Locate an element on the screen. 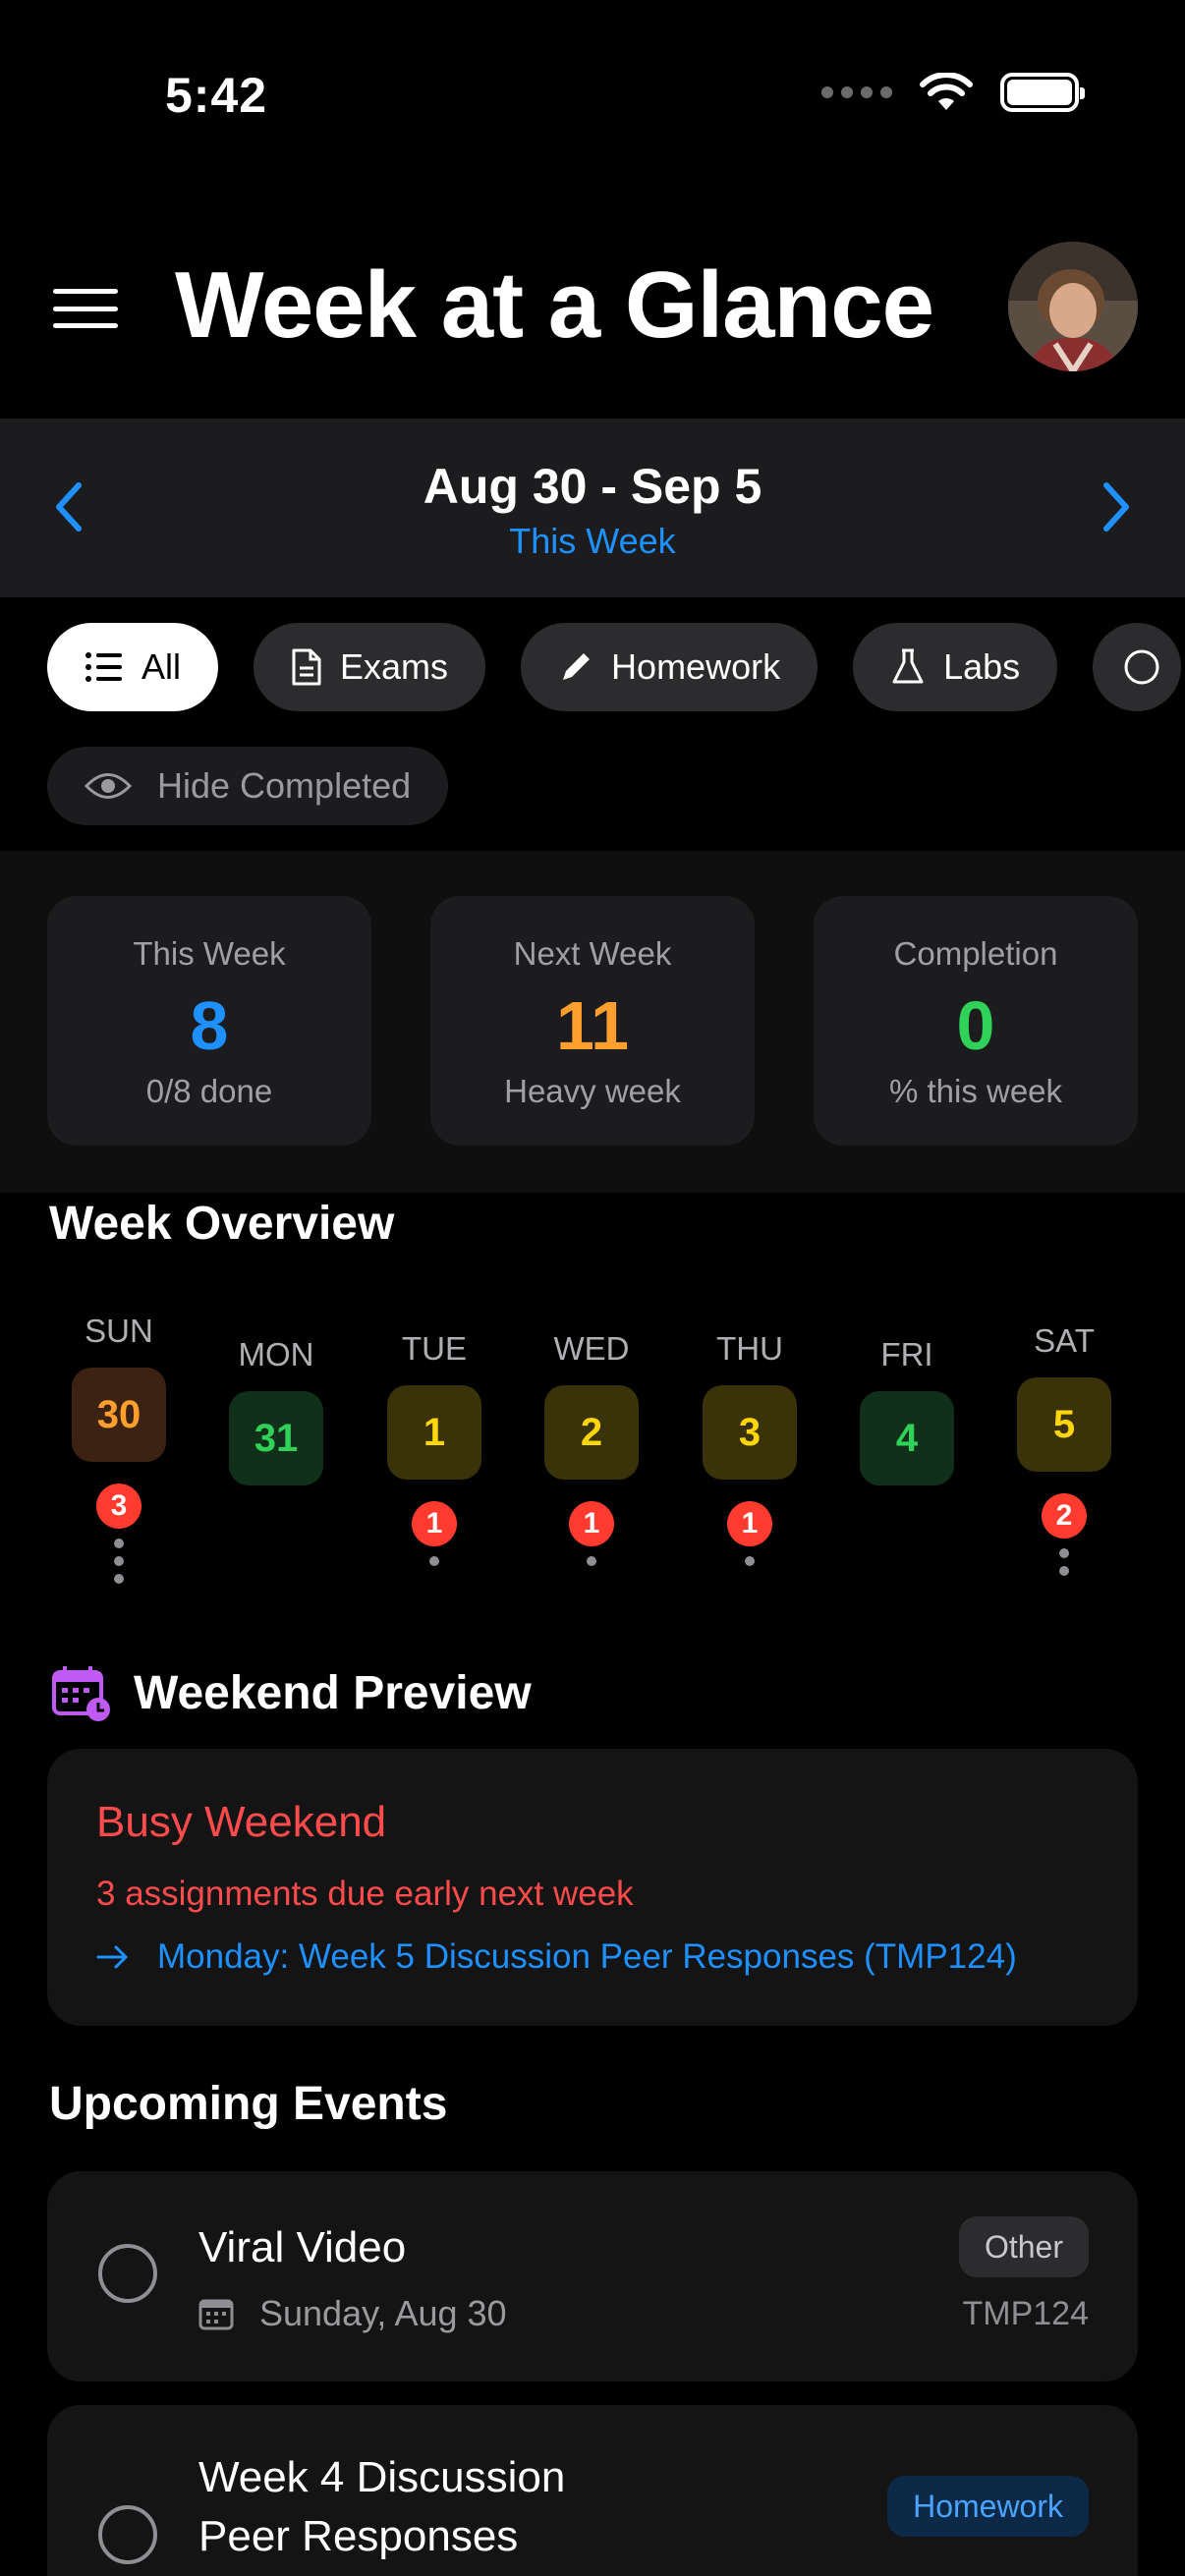  filter-chip-labs: Labs is located at coordinates (956, 667).